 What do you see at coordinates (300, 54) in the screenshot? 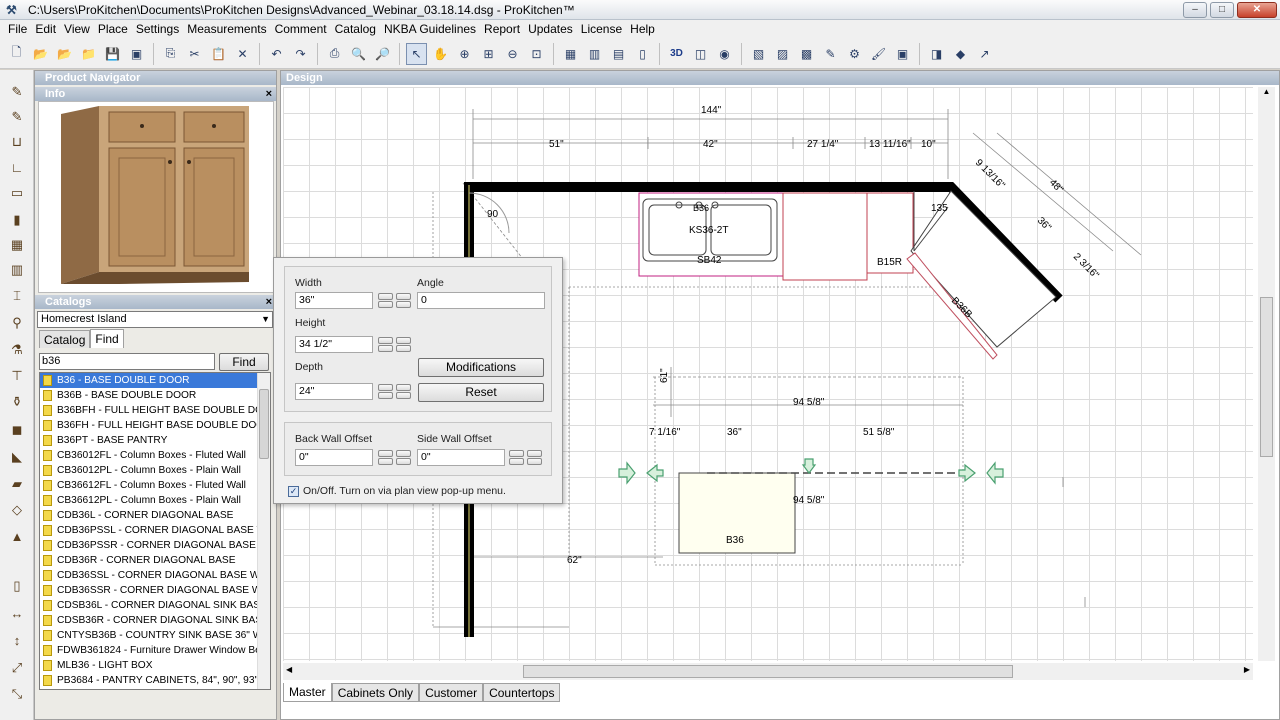
I see `redo-icon: ↷` at bounding box center [300, 54].